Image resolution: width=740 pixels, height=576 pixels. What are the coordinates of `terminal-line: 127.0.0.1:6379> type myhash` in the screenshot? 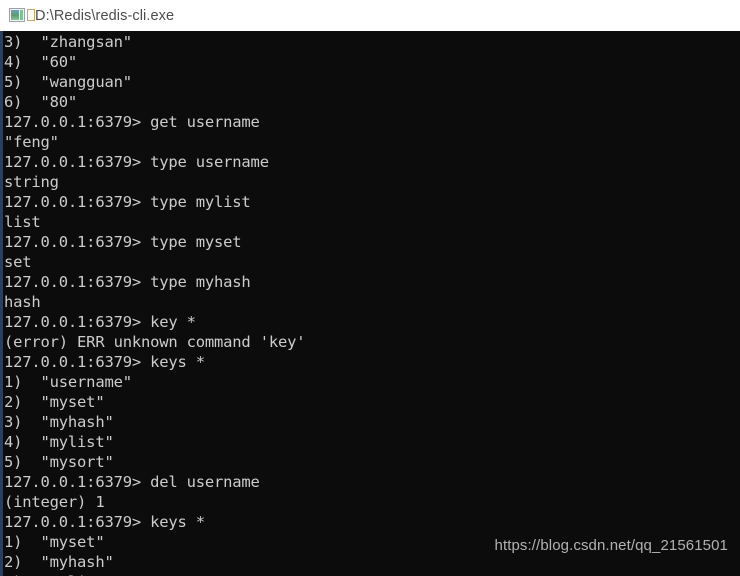 It's located at (127, 282).